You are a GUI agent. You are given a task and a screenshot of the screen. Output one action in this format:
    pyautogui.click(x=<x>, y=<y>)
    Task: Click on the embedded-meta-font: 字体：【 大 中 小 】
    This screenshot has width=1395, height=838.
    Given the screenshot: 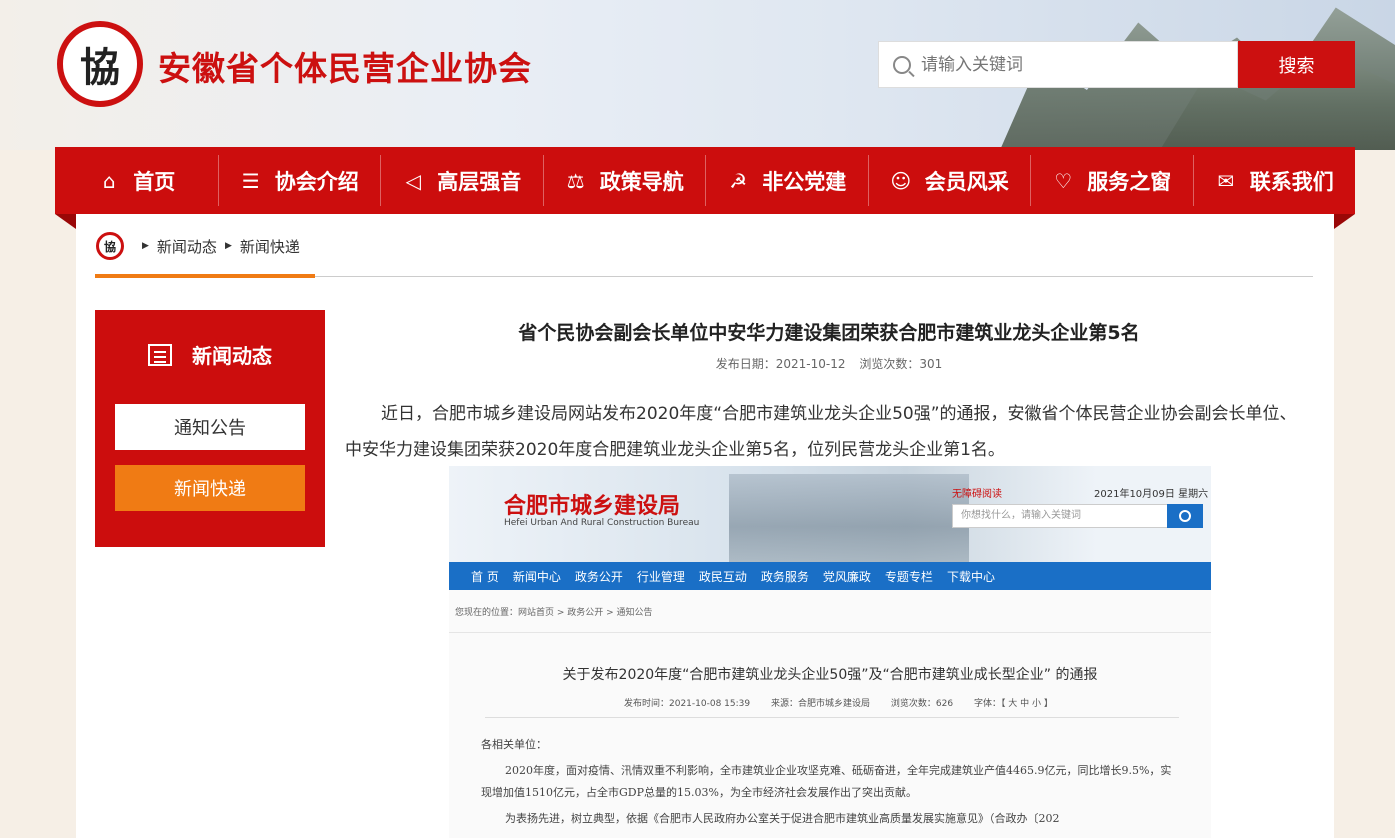 What is the action you would take?
    pyautogui.click(x=1013, y=704)
    